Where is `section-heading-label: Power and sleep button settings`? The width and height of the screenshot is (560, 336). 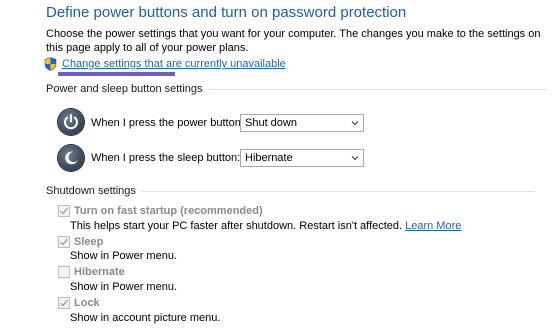
section-heading-label: Power and sleep button settings is located at coordinates (124, 89).